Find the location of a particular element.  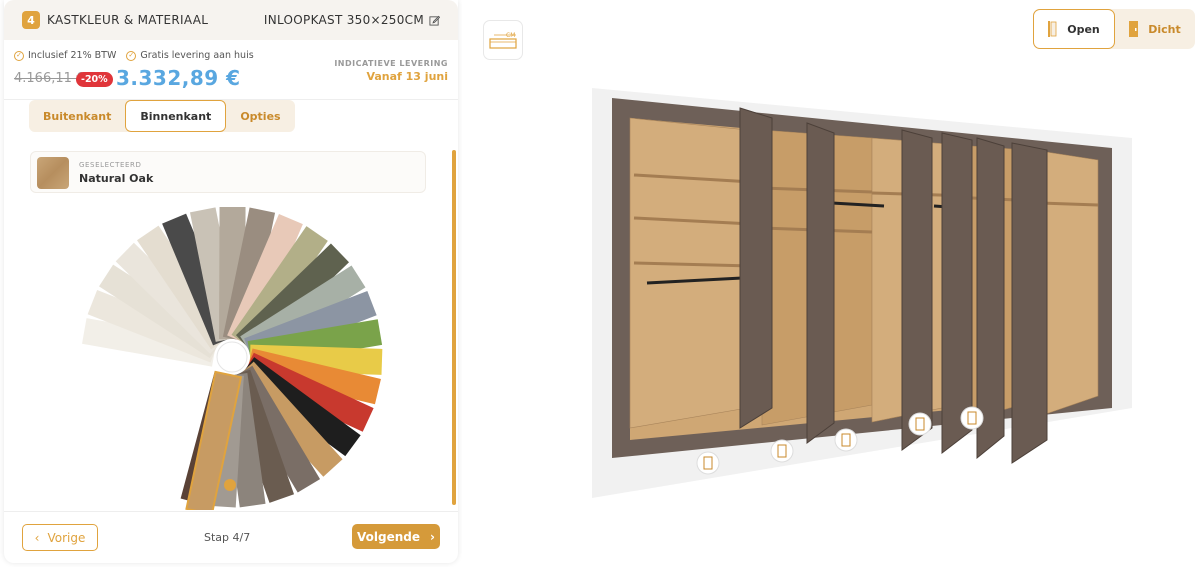

prev-button: ‹ Vorige is located at coordinates (60, 537).